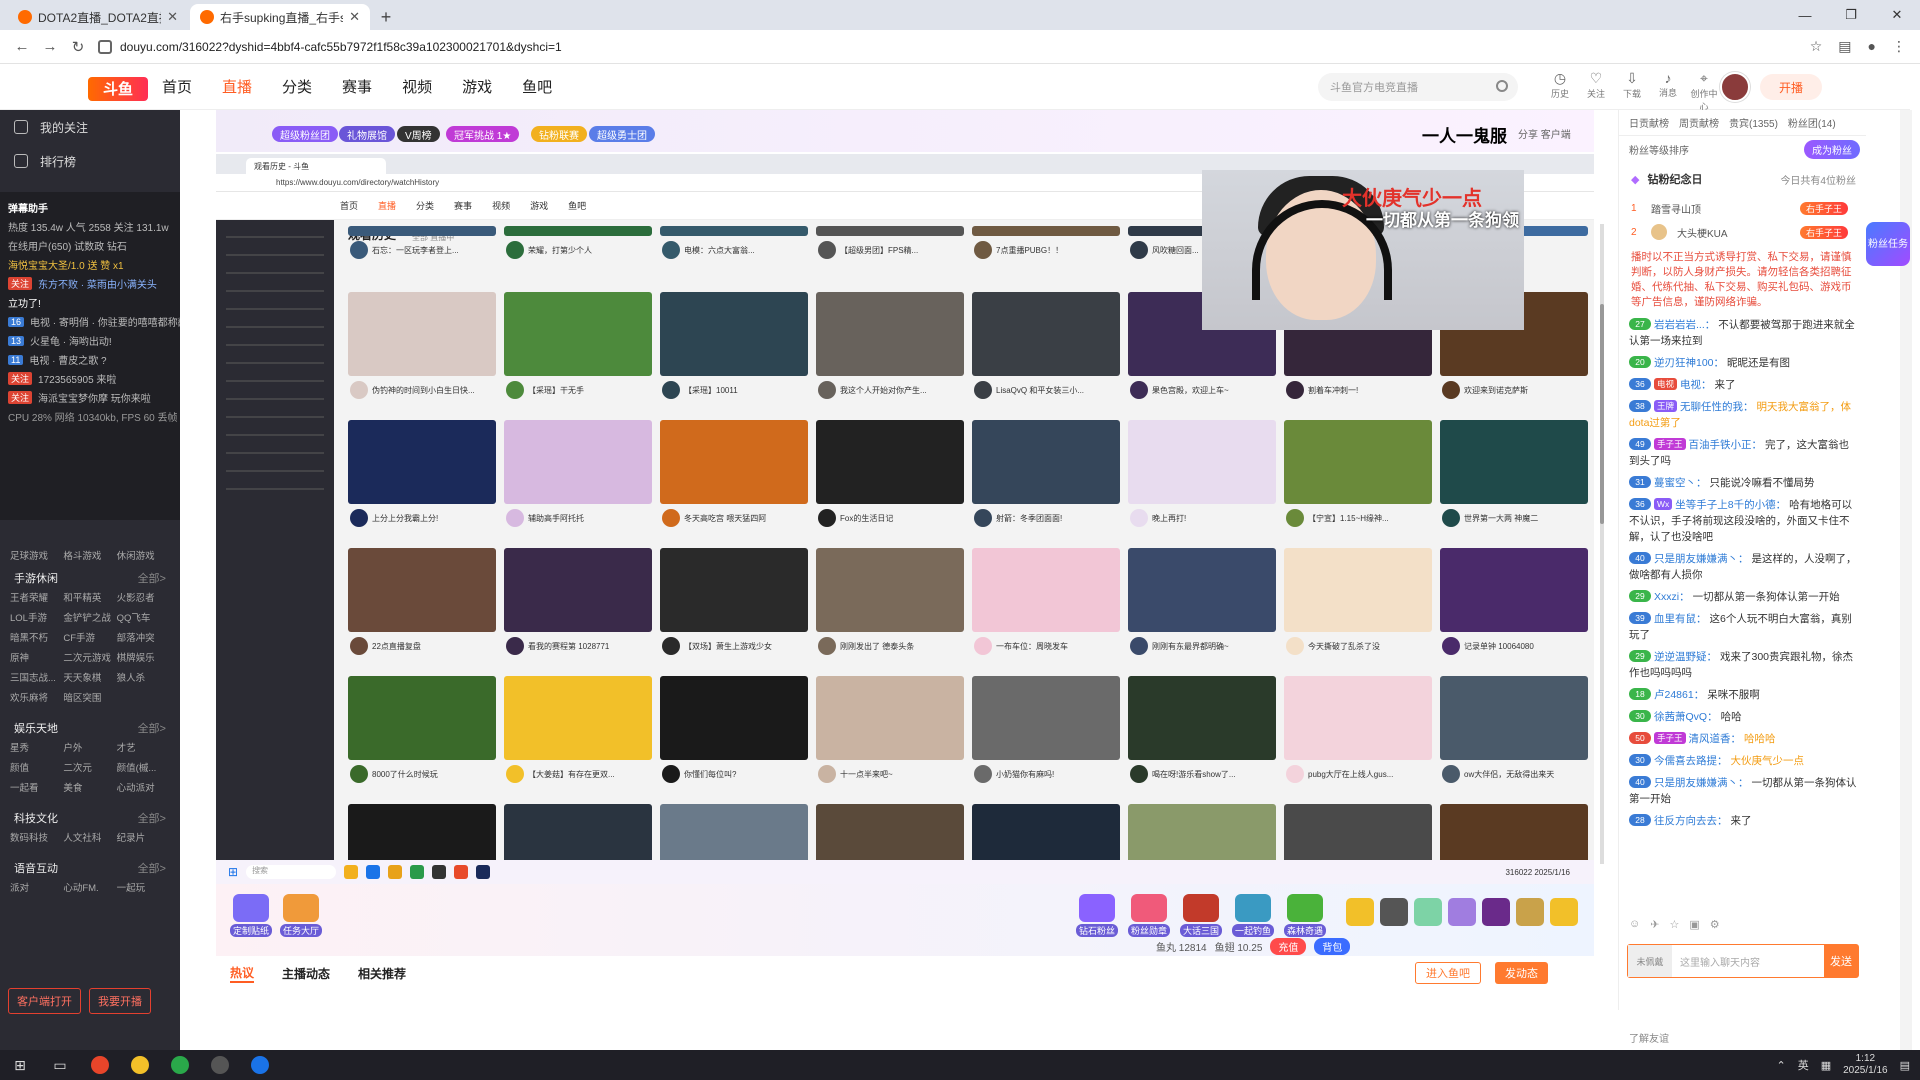 Image resolution: width=1920 pixels, height=1080 pixels. What do you see at coordinates (1650, 961) in the screenshot?
I see `badge-select: 未佩戴` at bounding box center [1650, 961].